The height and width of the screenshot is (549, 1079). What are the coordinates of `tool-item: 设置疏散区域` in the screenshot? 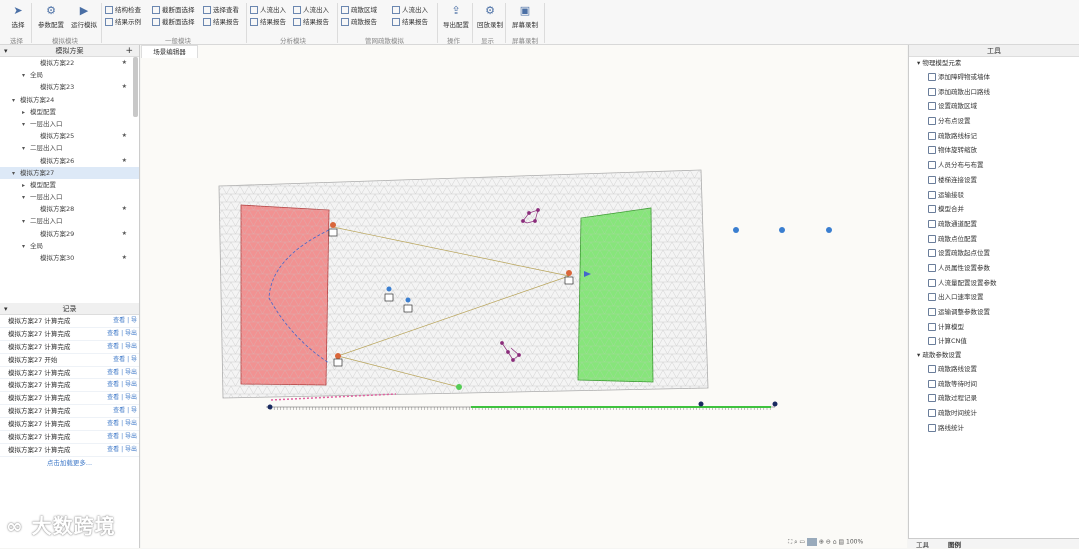 It's located at (994, 106).